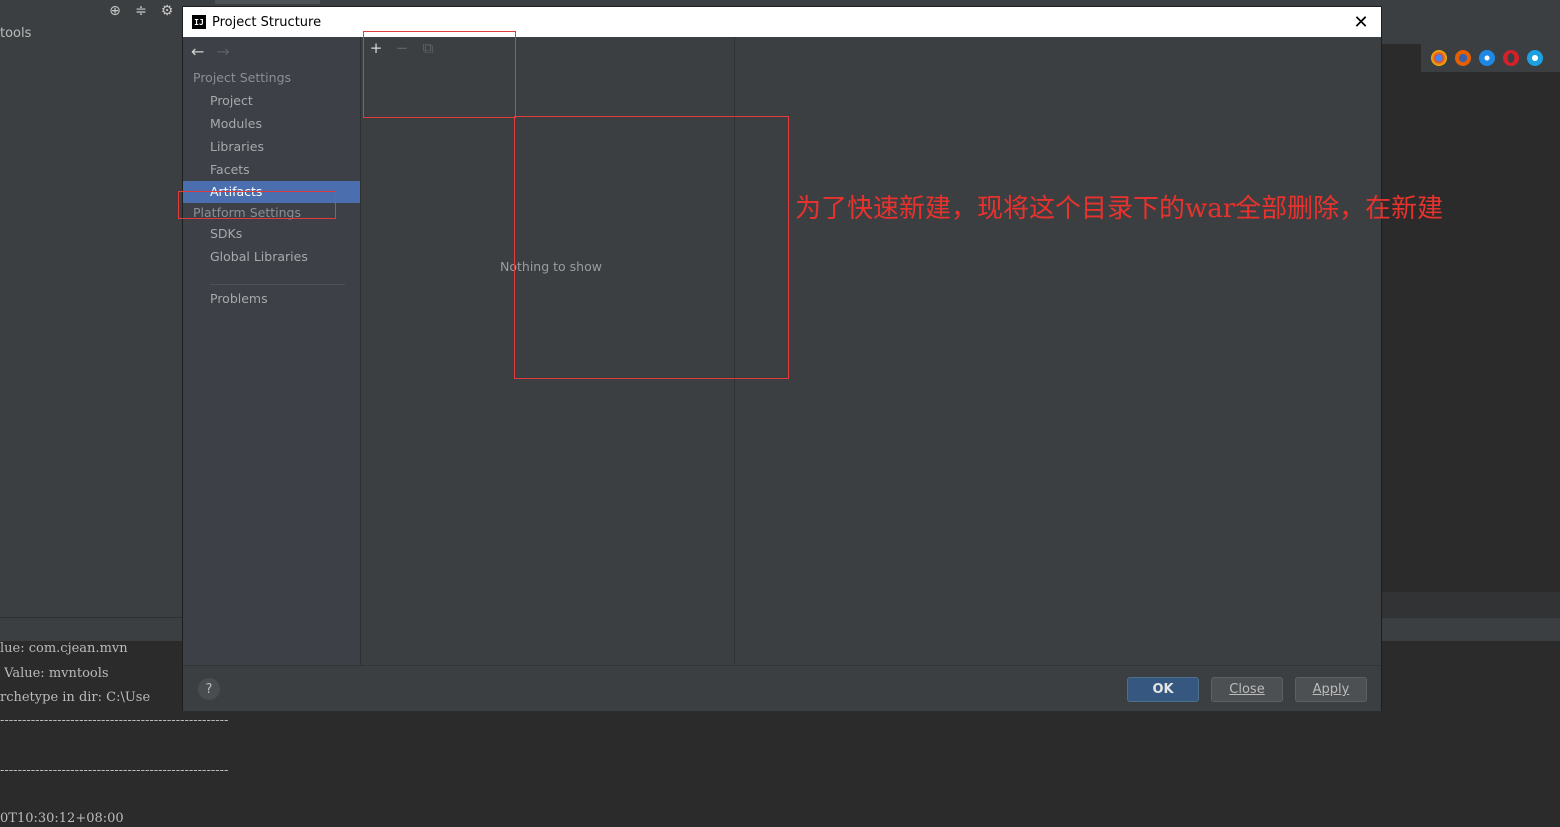 The height and width of the screenshot is (827, 1560). What do you see at coordinates (1361, 22) in the screenshot?
I see `close-icon: ✕` at bounding box center [1361, 22].